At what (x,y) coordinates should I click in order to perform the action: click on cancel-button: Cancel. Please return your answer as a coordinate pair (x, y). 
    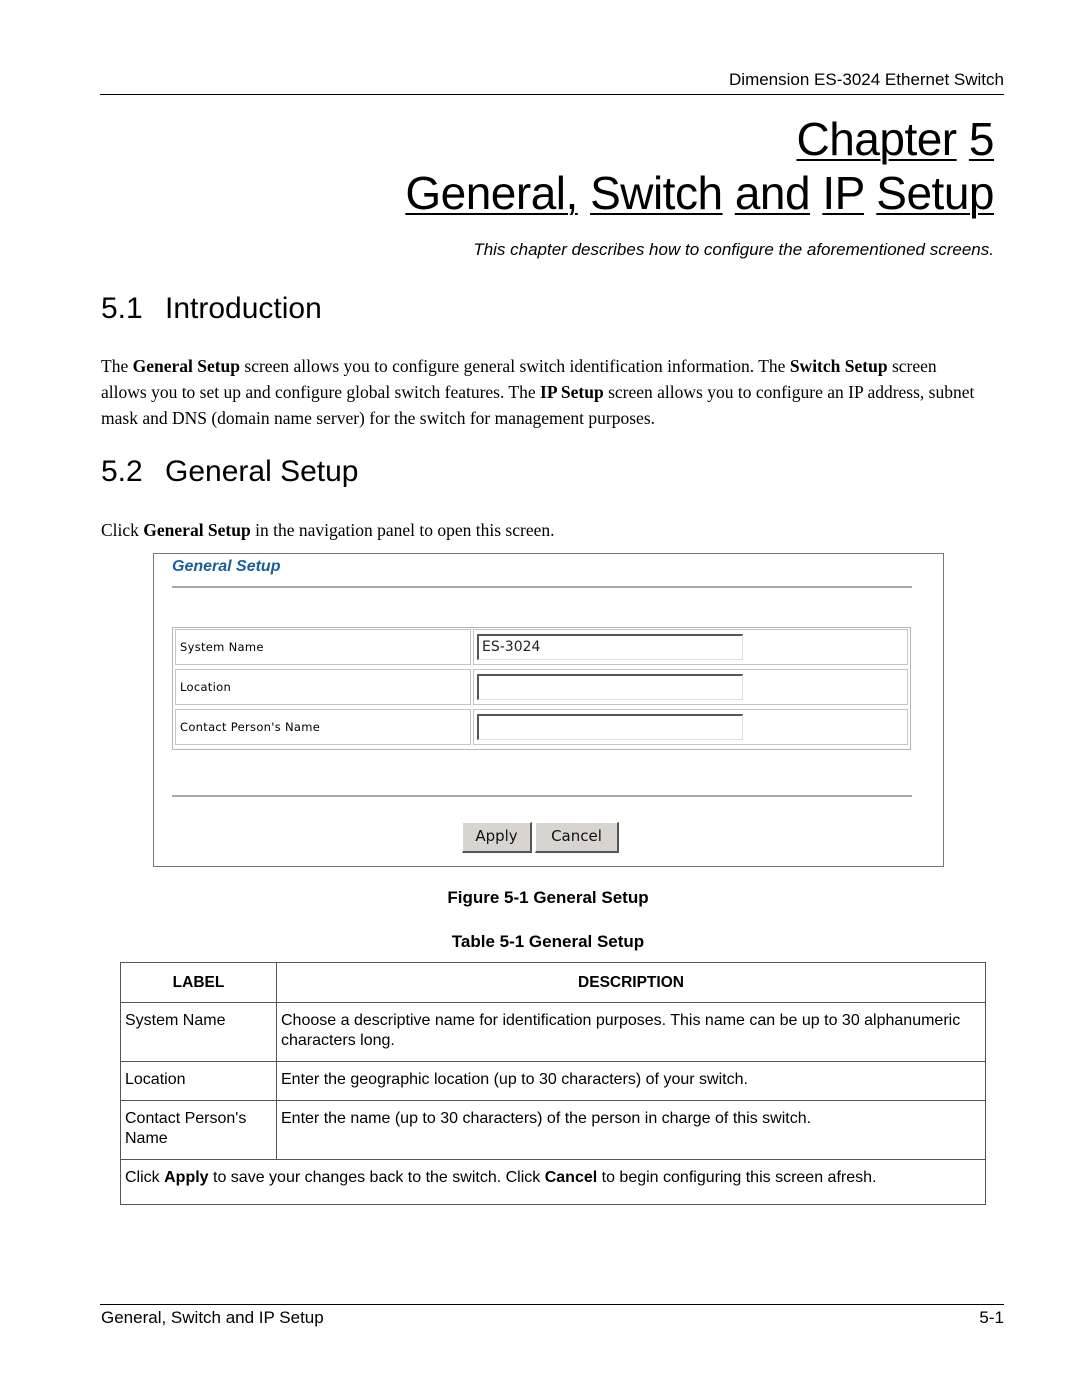
    Looking at the image, I should click on (577, 837).